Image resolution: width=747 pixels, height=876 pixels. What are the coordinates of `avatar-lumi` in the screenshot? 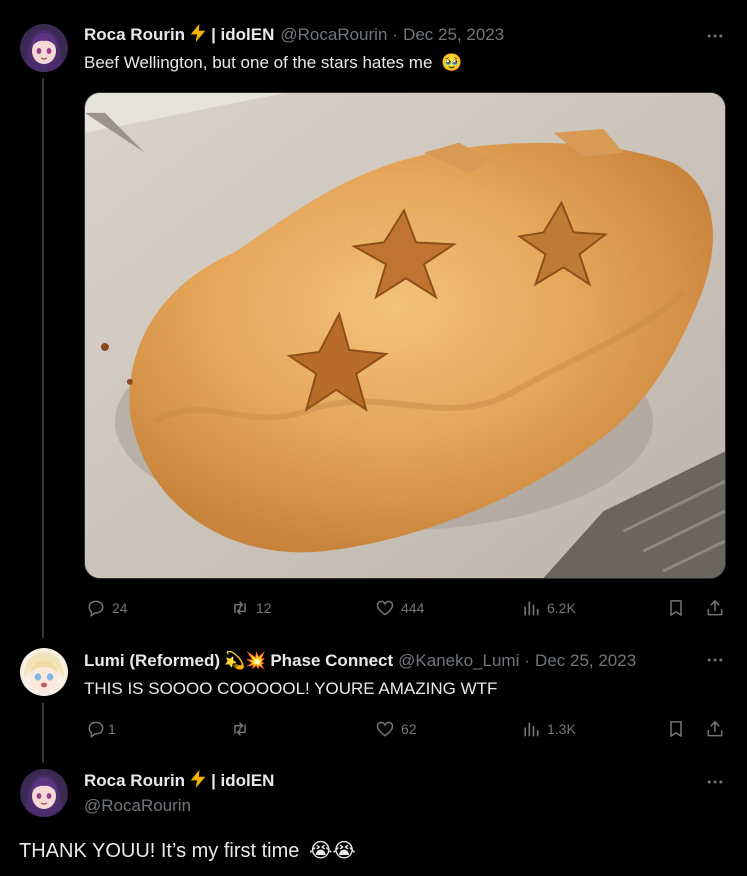 It's located at (44, 672).